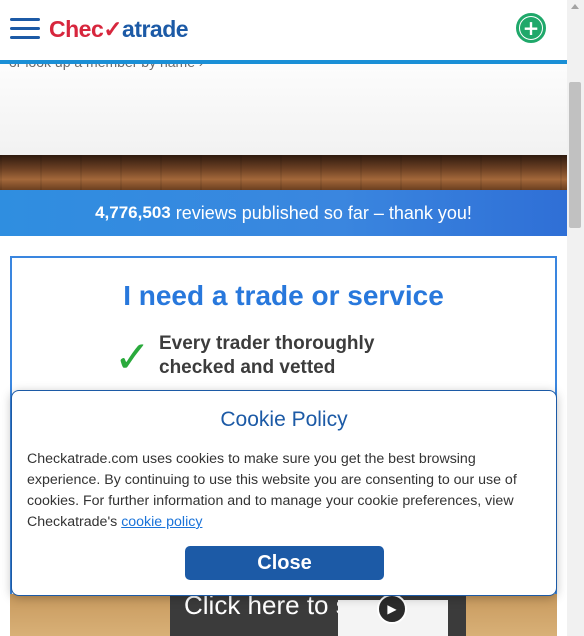 This screenshot has height=636, width=584. What do you see at coordinates (575, 155) in the screenshot?
I see `scrollbar-thumb` at bounding box center [575, 155].